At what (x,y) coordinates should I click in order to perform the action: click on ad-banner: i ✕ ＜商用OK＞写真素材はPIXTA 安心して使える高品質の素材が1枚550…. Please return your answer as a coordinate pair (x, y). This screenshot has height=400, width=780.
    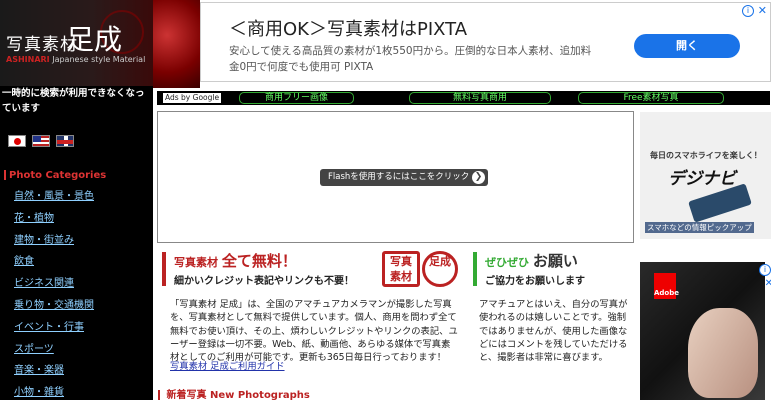
    Looking at the image, I should click on (485, 42).